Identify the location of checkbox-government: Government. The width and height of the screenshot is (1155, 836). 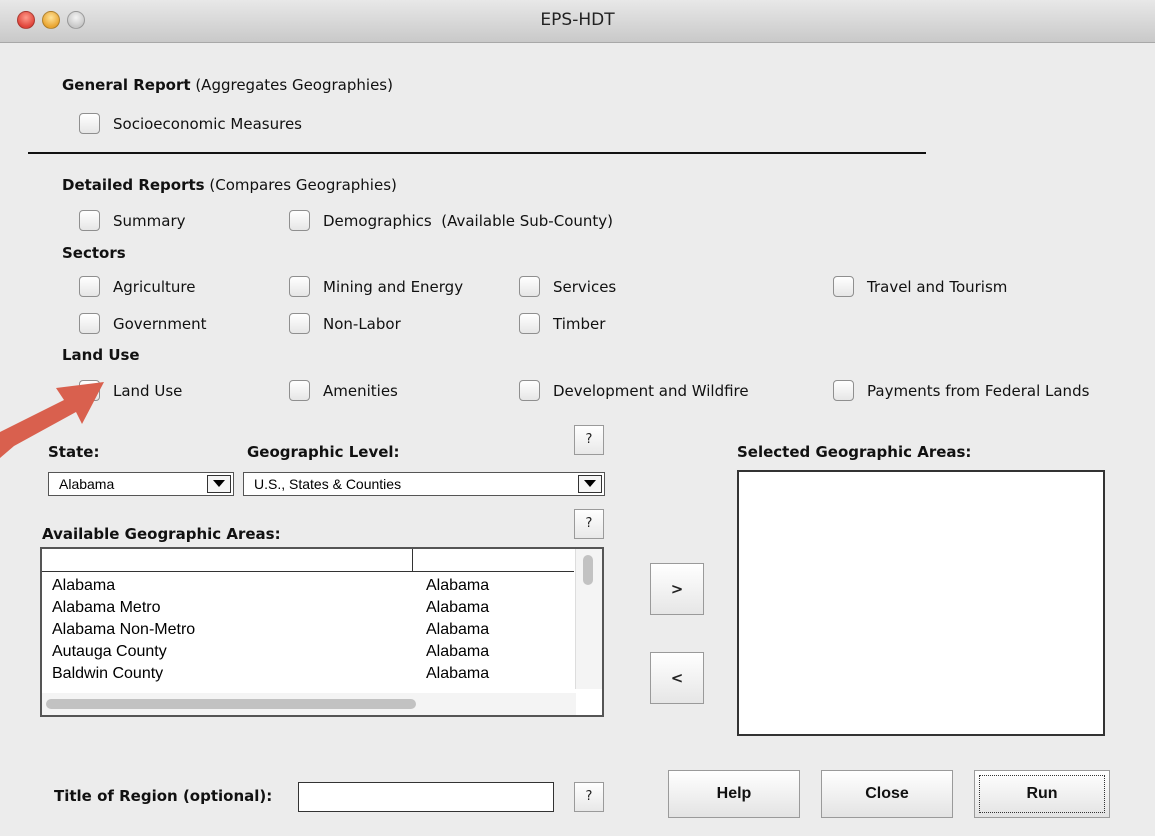
(143, 323).